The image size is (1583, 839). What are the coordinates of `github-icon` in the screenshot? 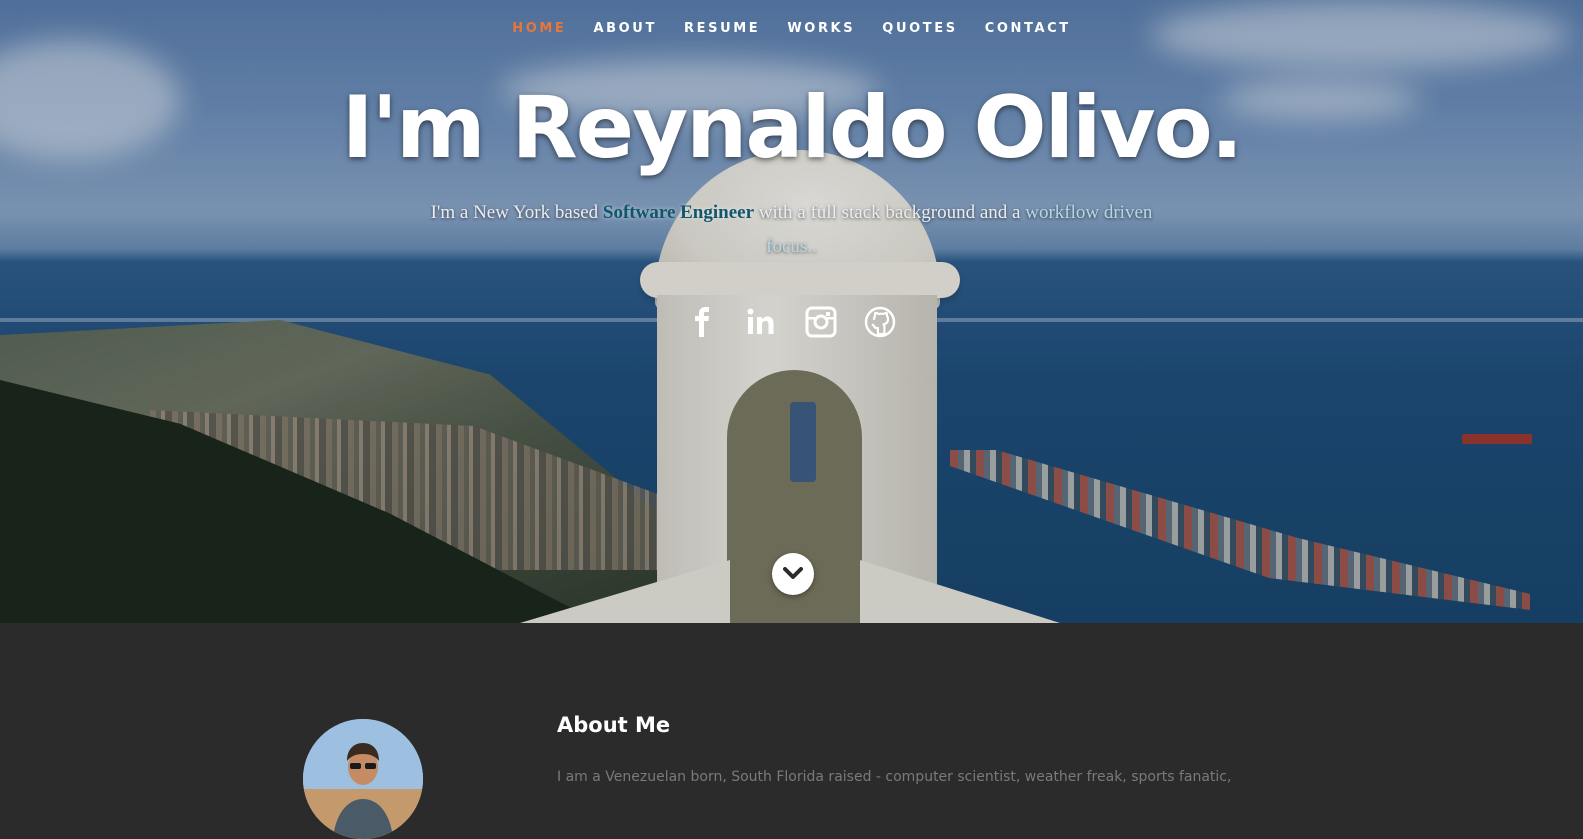 It's located at (880, 322).